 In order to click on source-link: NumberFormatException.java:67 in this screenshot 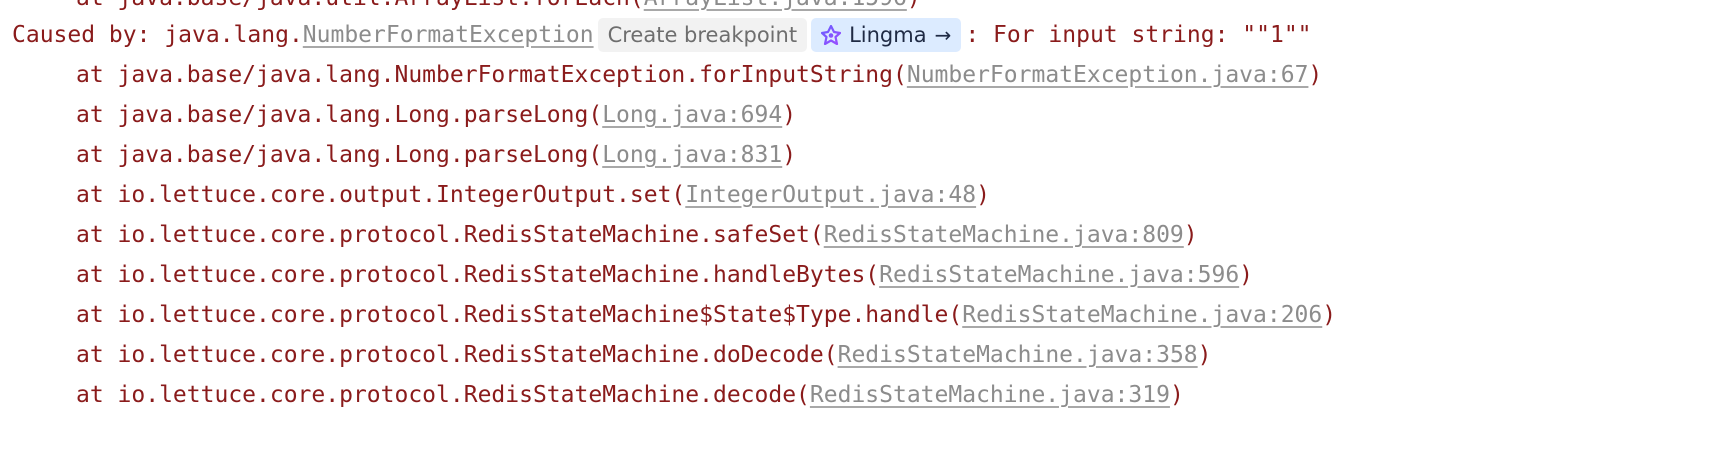, I will do `click(1108, 75)`.